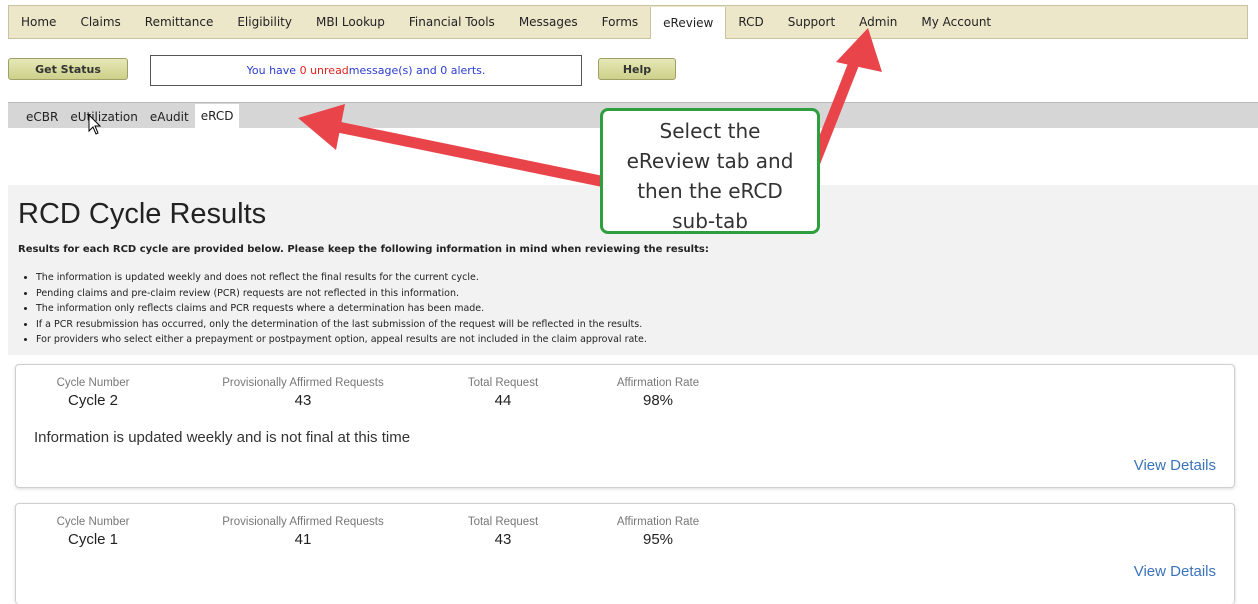  I want to click on message-prefix: You have, so click(271, 70).